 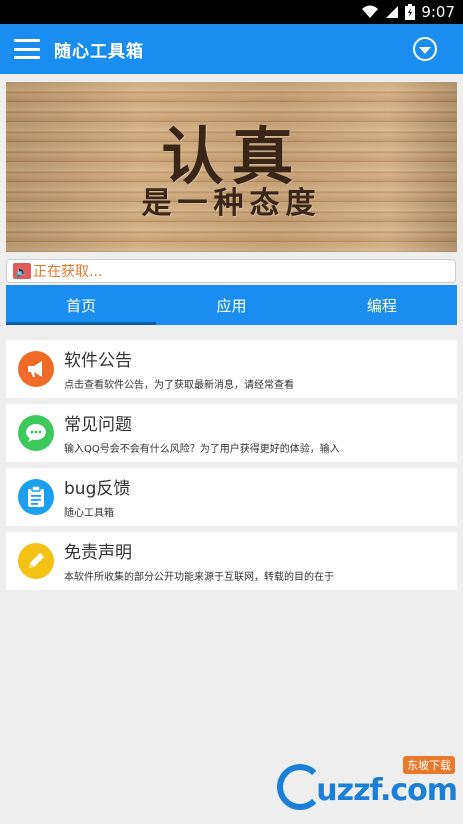 I want to click on list-item-desc: 随心工具箱, so click(x=89, y=513).